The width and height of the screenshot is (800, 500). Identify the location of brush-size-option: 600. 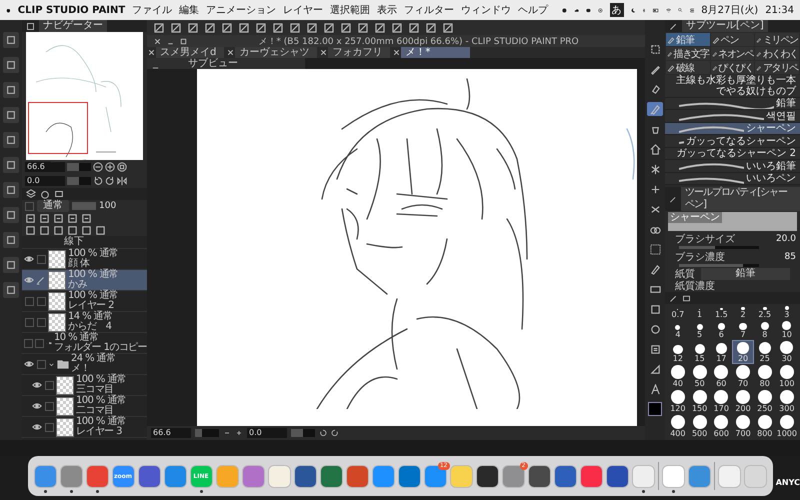
(721, 426).